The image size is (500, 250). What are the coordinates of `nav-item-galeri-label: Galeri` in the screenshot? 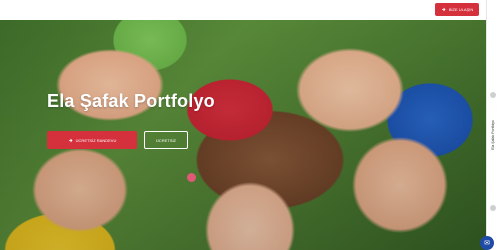 It's located at (359, 9).